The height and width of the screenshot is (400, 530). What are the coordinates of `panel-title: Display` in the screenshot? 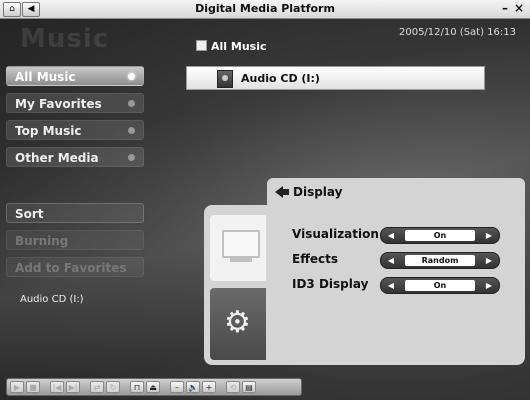 It's located at (318, 192).